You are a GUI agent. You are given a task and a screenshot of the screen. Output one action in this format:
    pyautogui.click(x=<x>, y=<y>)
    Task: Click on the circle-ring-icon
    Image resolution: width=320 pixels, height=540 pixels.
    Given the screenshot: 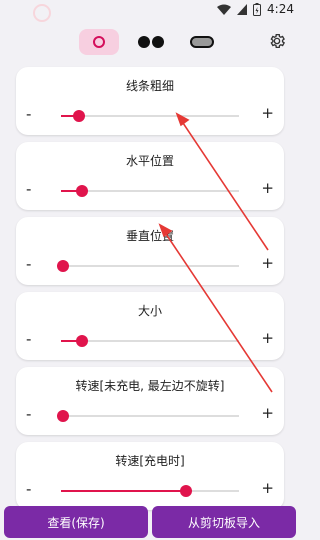 What is the action you would take?
    pyautogui.click(x=99, y=42)
    